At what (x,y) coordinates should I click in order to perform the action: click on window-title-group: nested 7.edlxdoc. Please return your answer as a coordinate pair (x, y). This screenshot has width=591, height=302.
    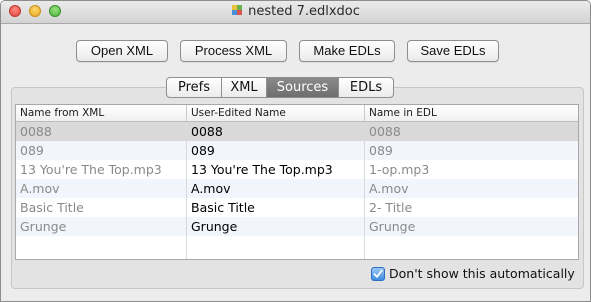
    Looking at the image, I should click on (295, 12).